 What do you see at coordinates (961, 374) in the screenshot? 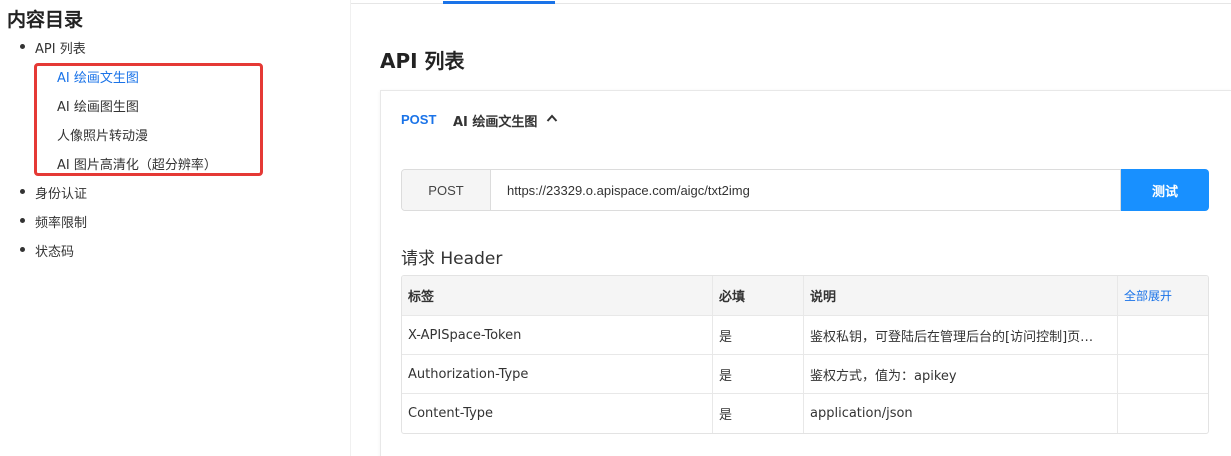
I see `header-description-cell: 鉴权方式，值为：apikey` at bounding box center [961, 374].